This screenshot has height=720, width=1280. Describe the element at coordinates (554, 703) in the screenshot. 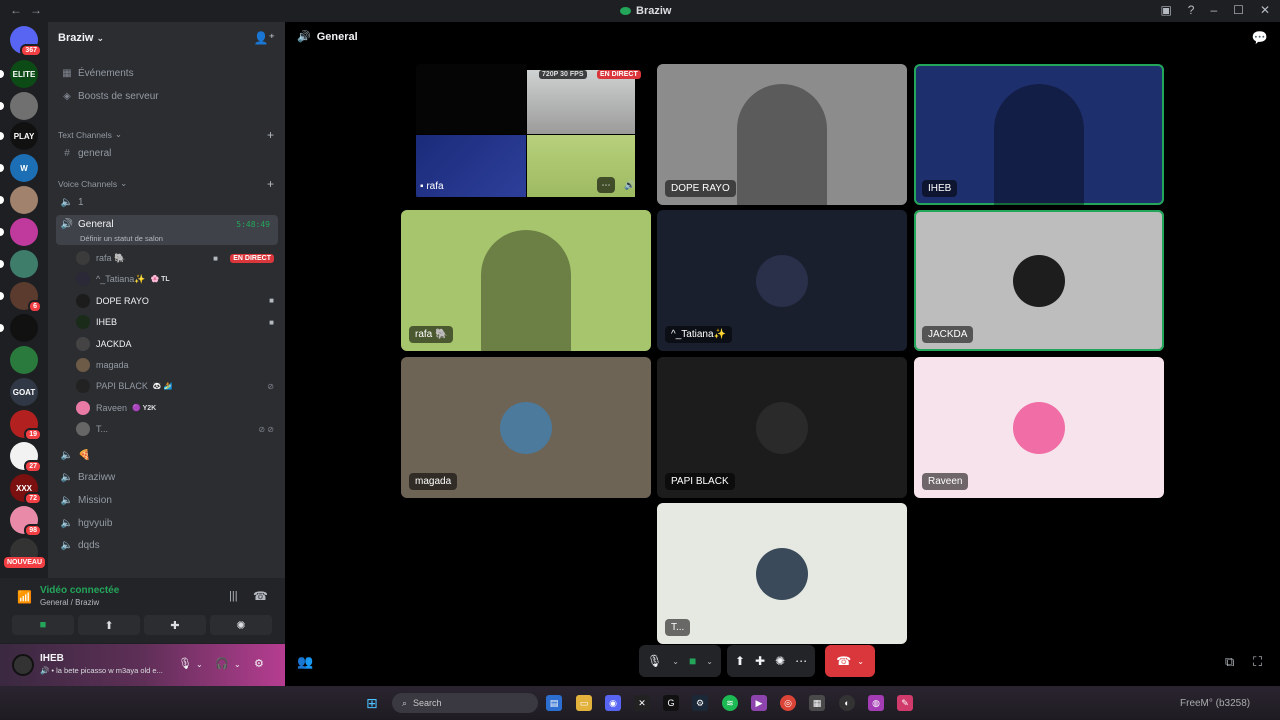

I see `store-icon: ▤` at that location.